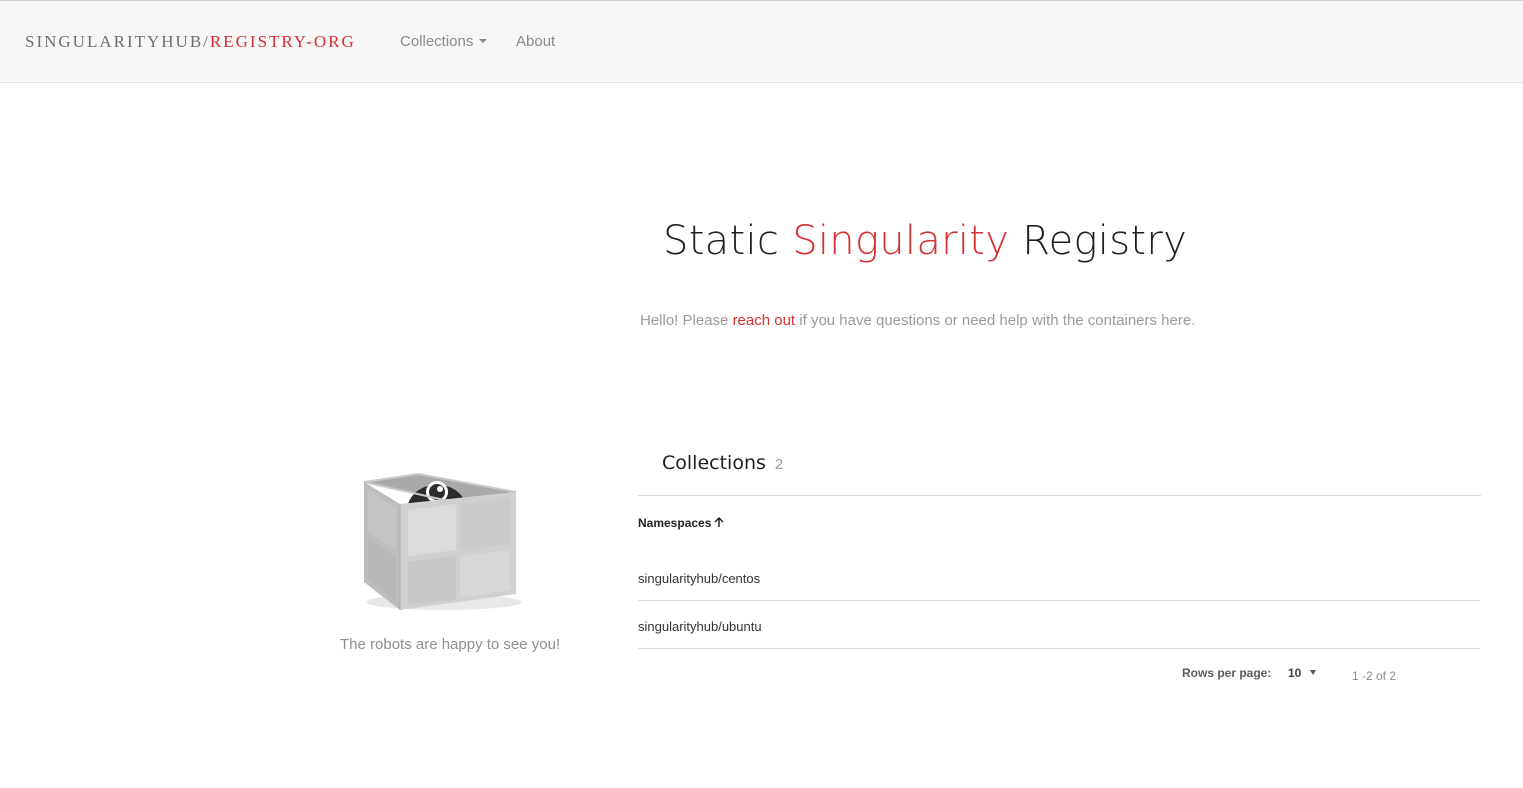  What do you see at coordinates (714, 463) in the screenshot?
I see `collections-heading-label: Collections` at bounding box center [714, 463].